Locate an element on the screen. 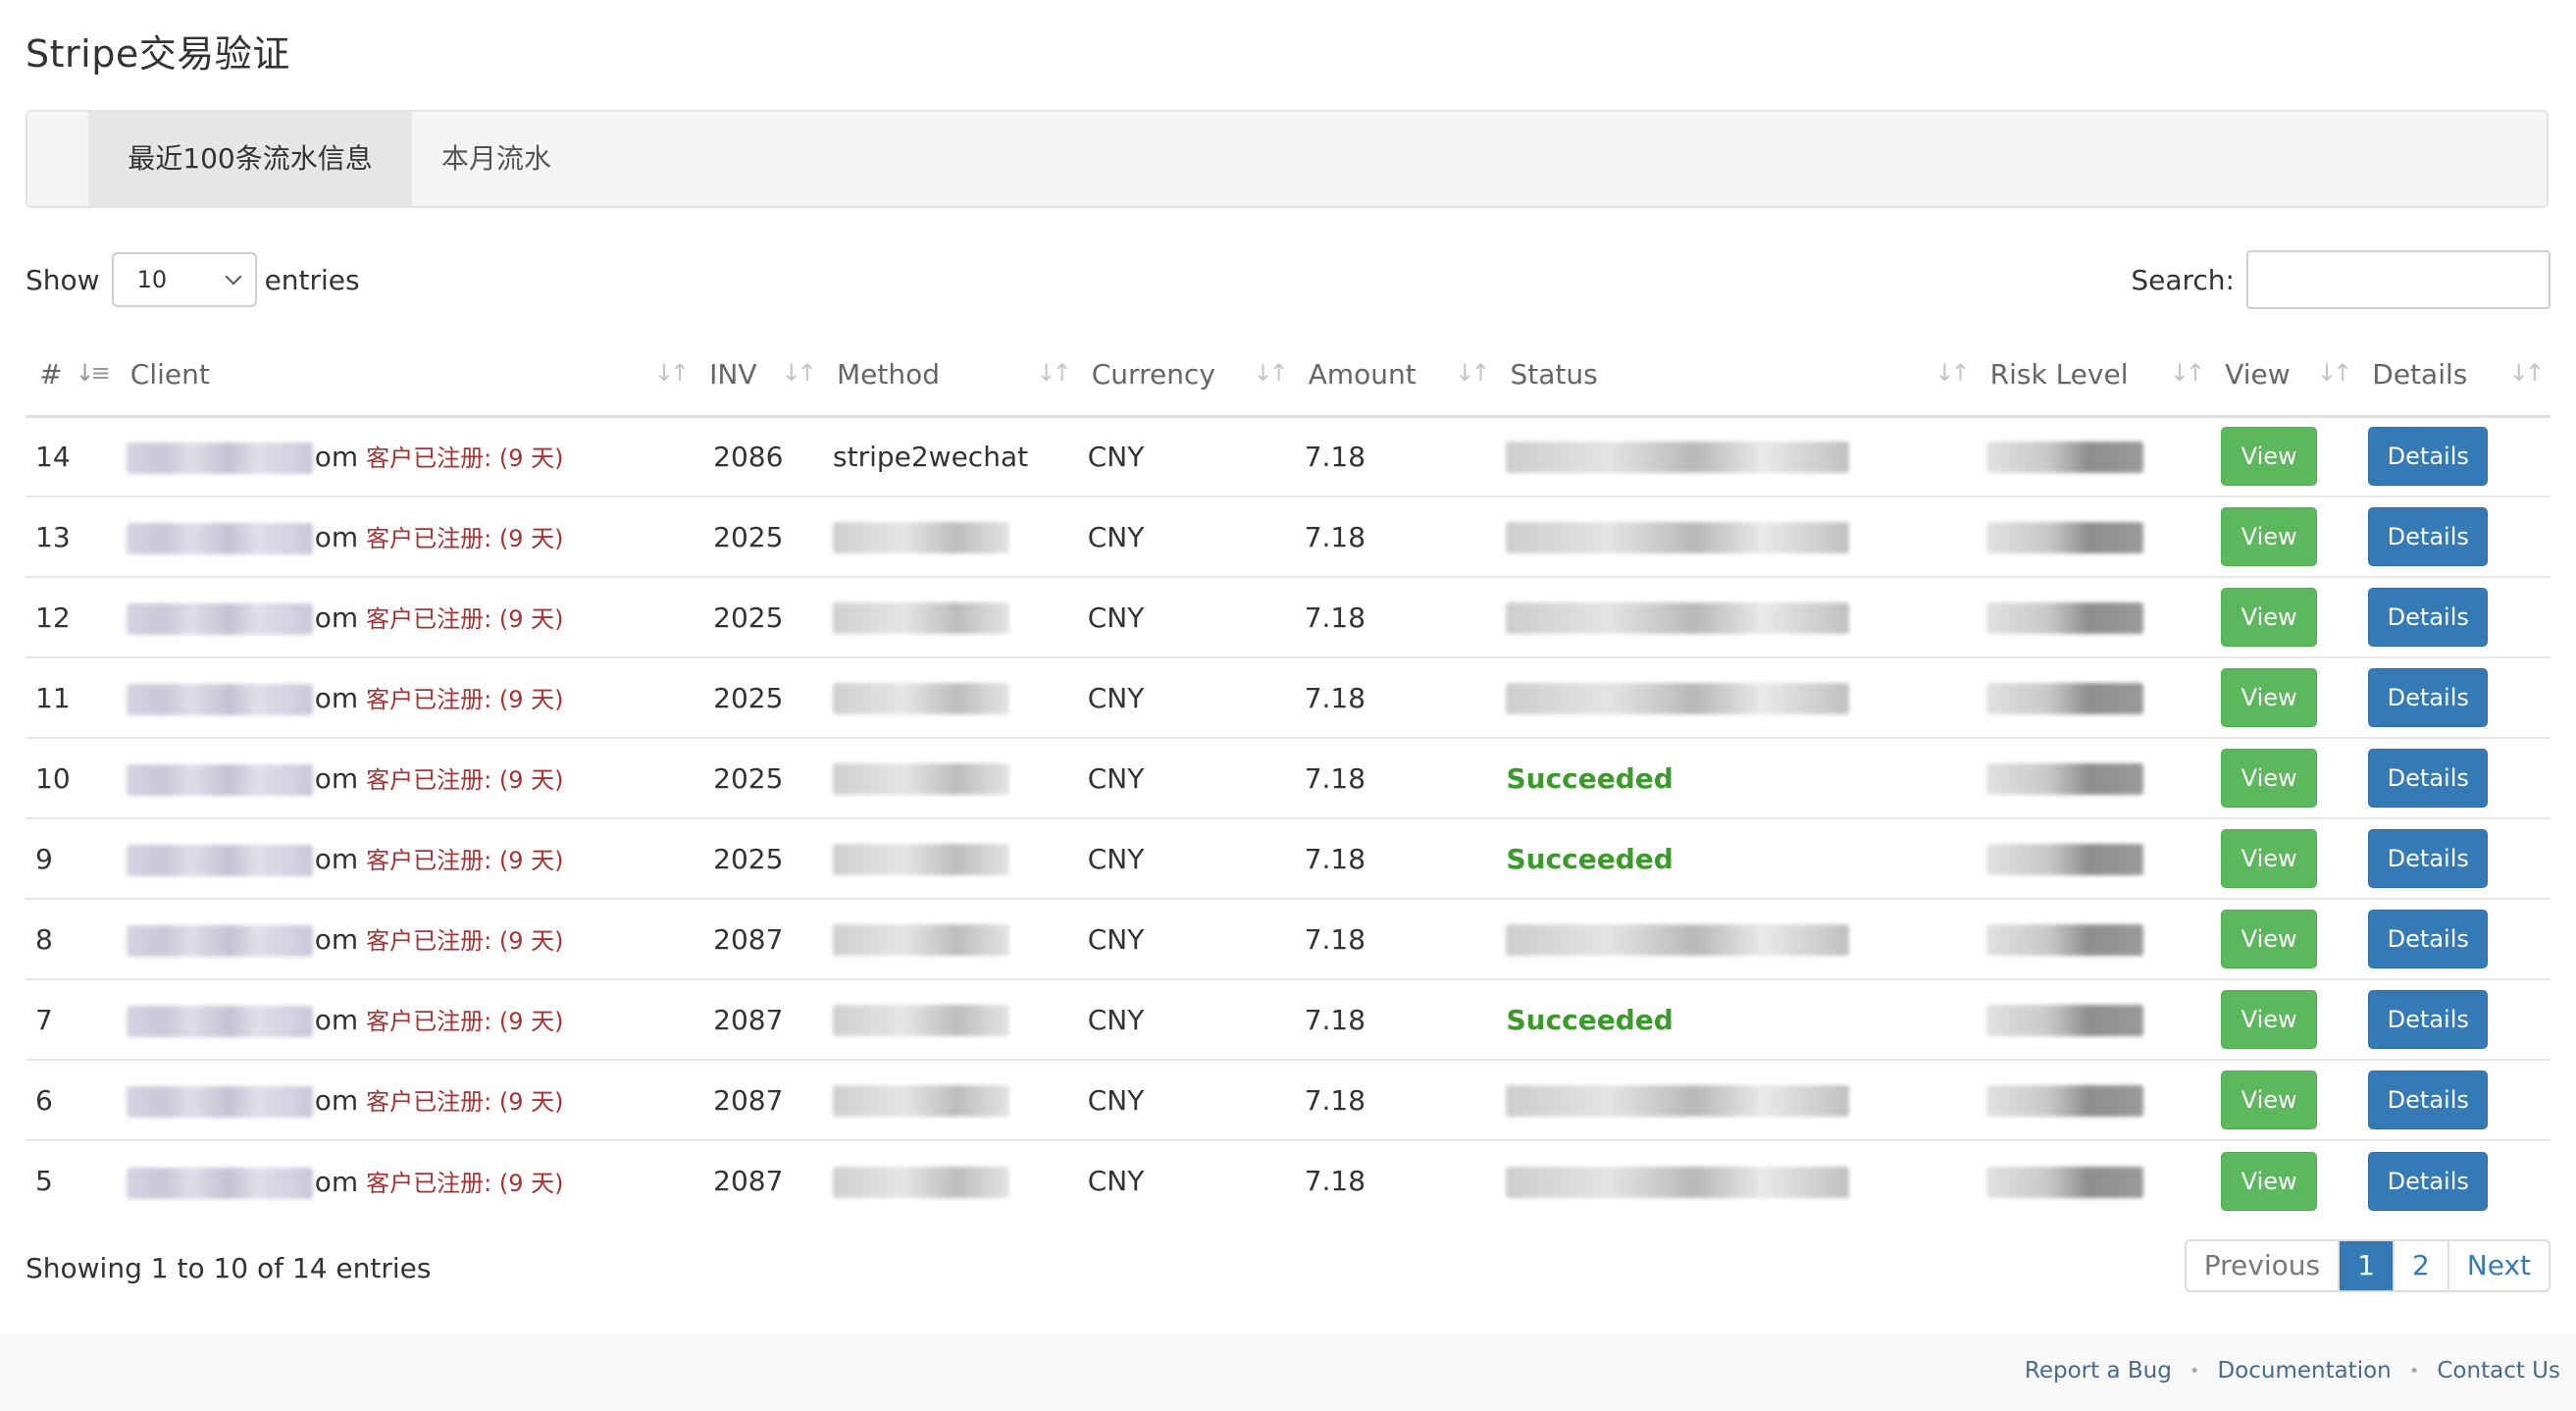  column-header-client: Client ↓↑ is located at coordinates (406, 376).